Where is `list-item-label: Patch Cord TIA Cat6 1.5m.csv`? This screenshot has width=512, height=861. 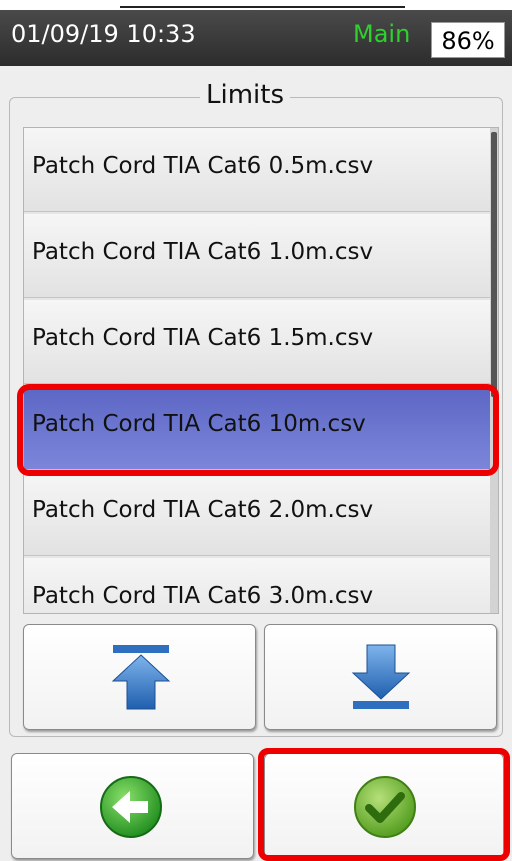 list-item-label: Patch Cord TIA Cat6 1.5m.csv is located at coordinates (203, 338).